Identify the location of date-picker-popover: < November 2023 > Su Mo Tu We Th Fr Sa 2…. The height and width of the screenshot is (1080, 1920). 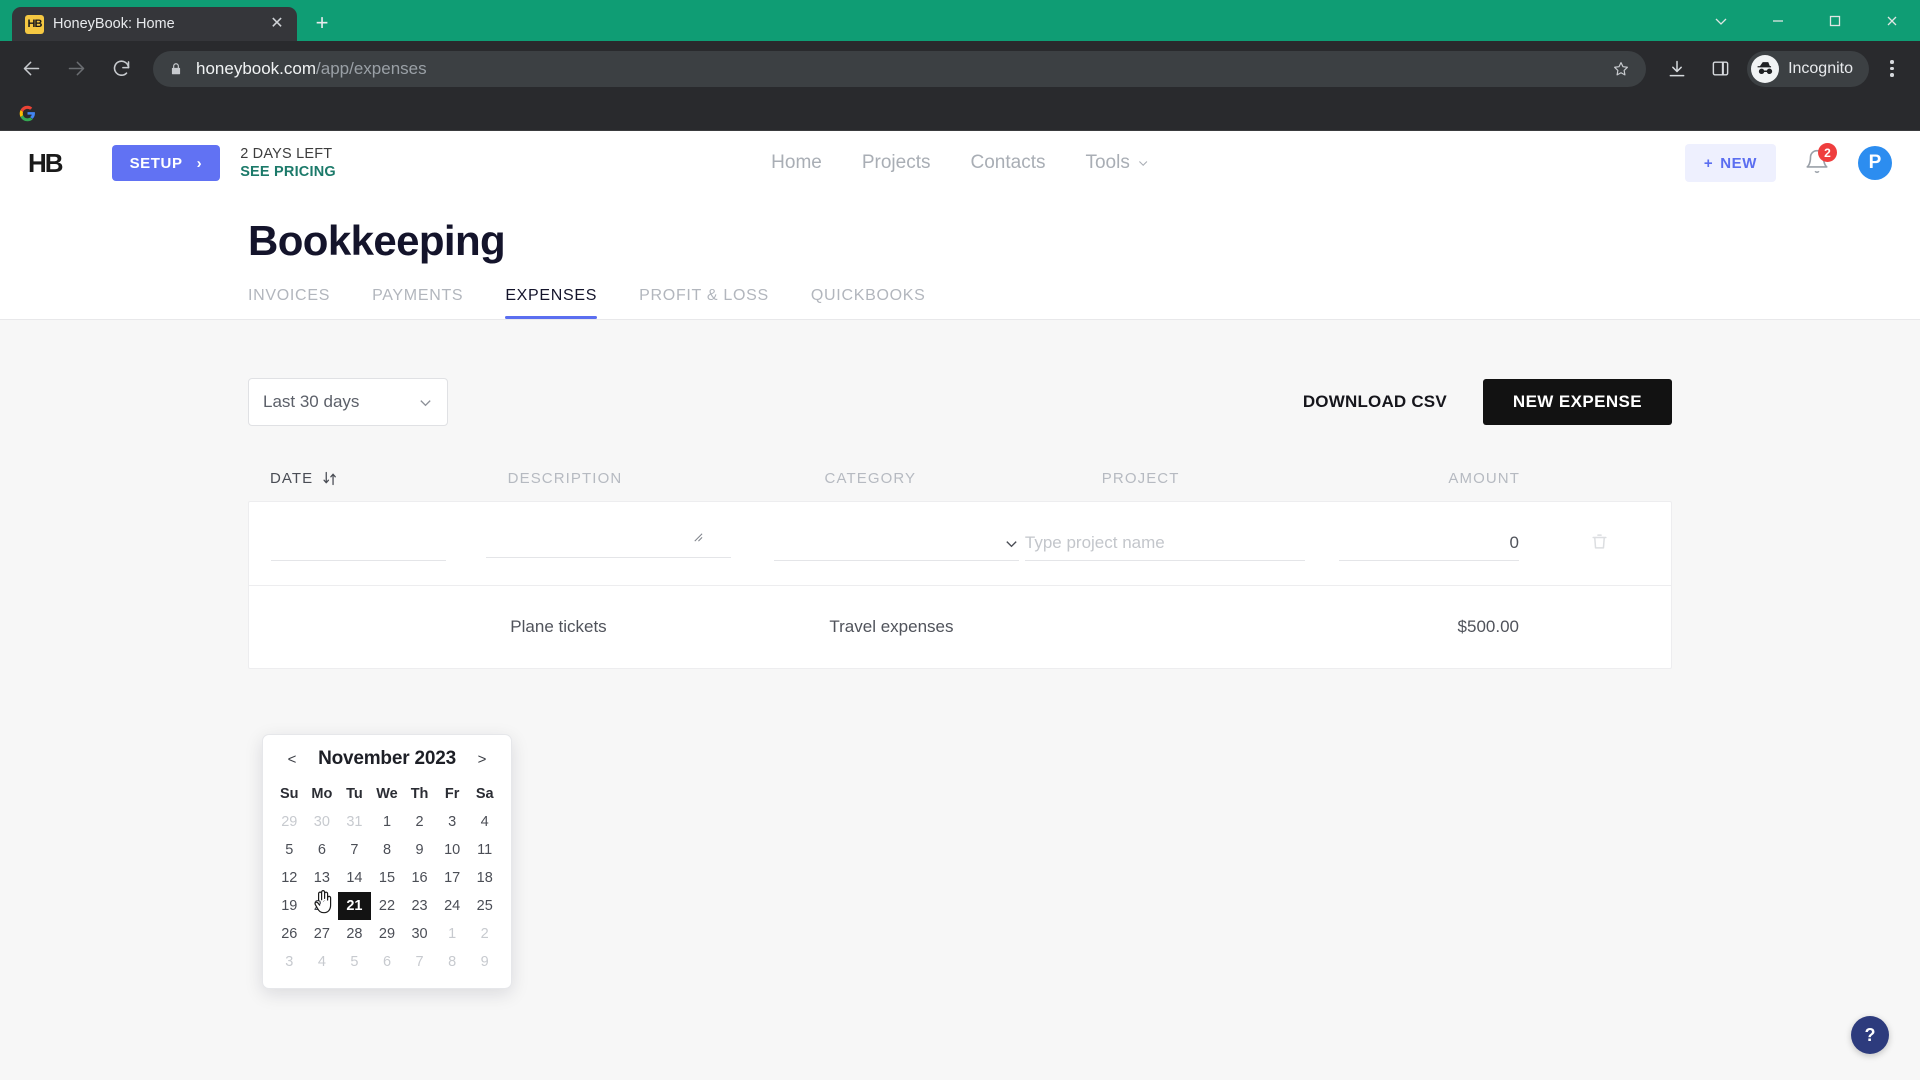
(387, 861).